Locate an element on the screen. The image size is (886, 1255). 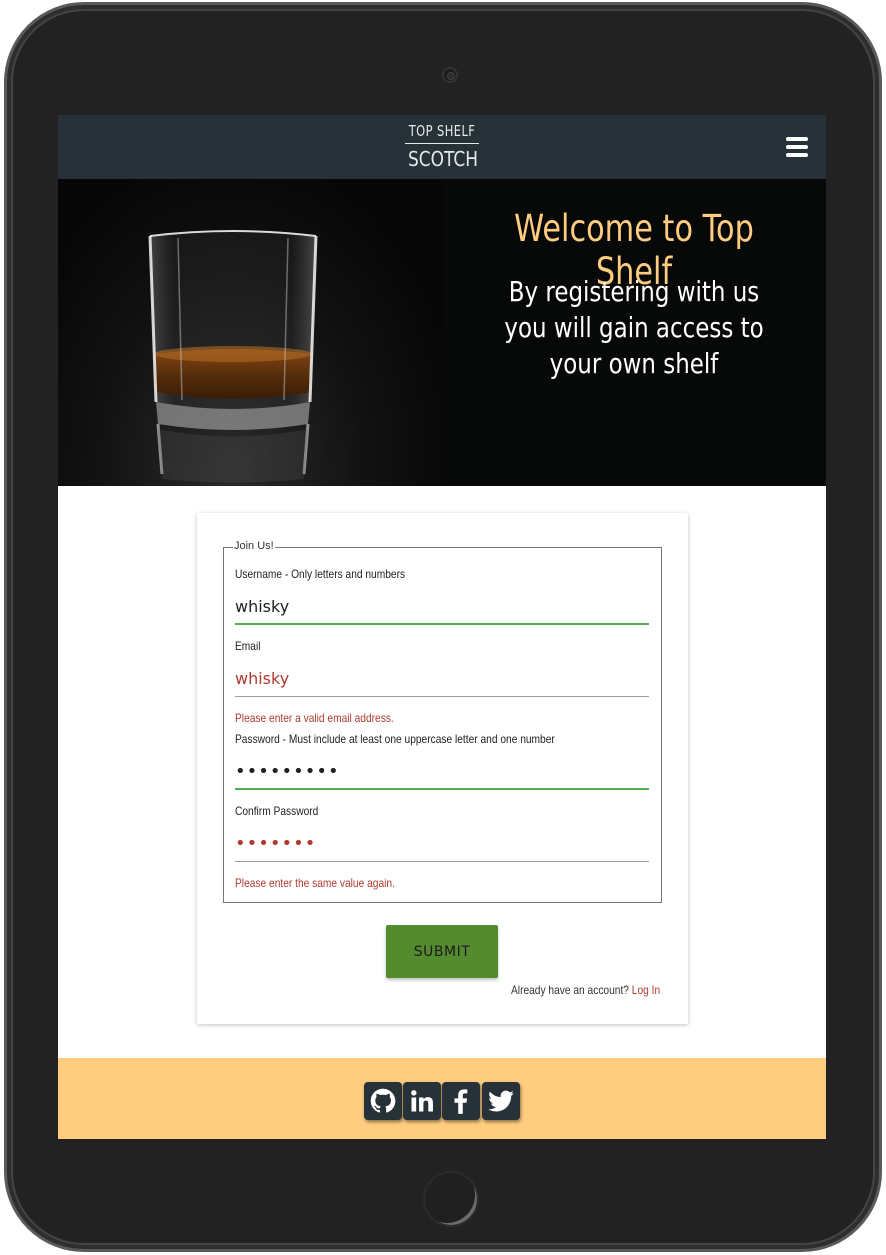
home-button is located at coordinates (451, 1199).